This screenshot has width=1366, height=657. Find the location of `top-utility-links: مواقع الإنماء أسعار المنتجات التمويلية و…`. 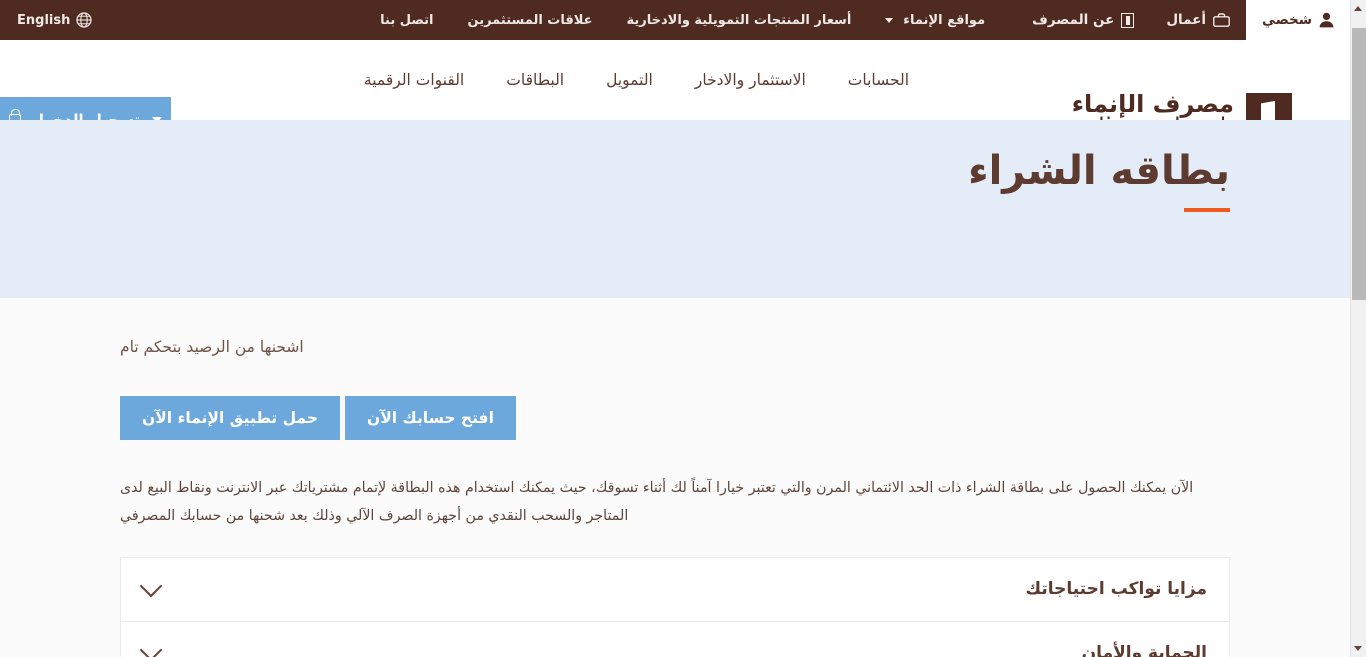

top-utility-links: مواقع الإنماء أسعار المنتجات التمويلية و… is located at coordinates (508, 20).